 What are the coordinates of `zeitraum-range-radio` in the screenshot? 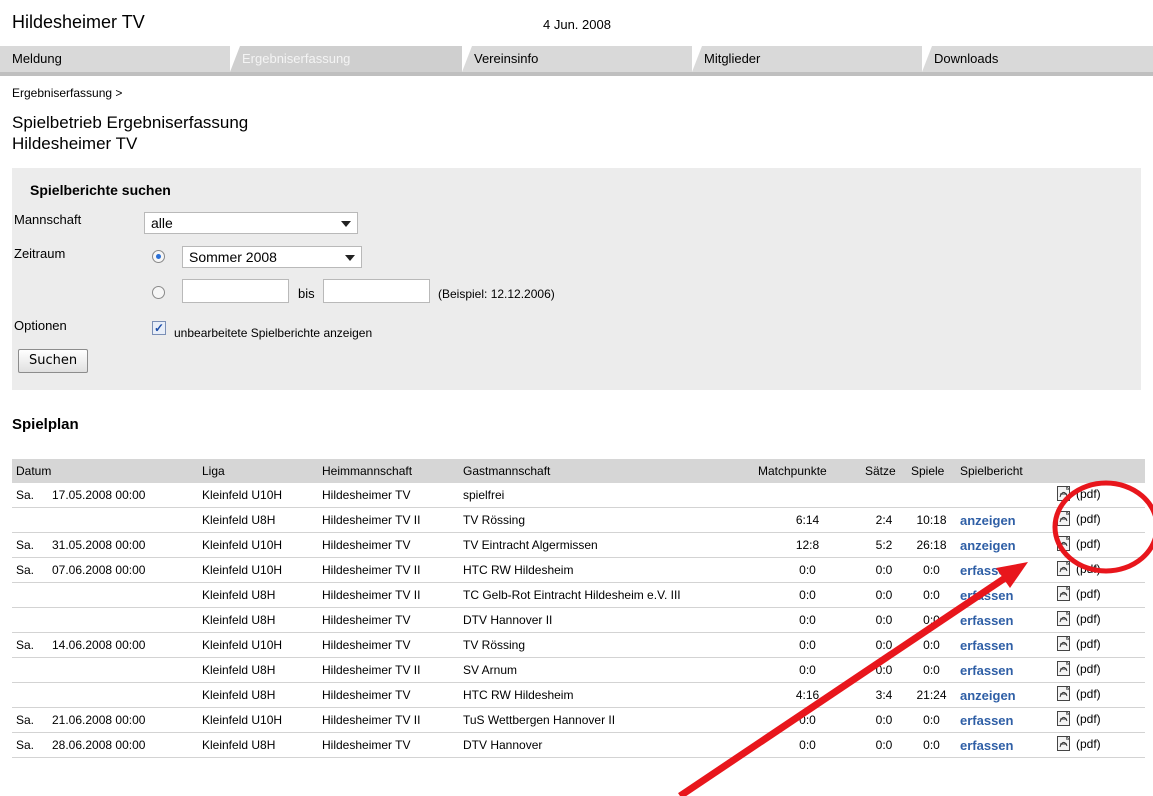 It's located at (158, 292).